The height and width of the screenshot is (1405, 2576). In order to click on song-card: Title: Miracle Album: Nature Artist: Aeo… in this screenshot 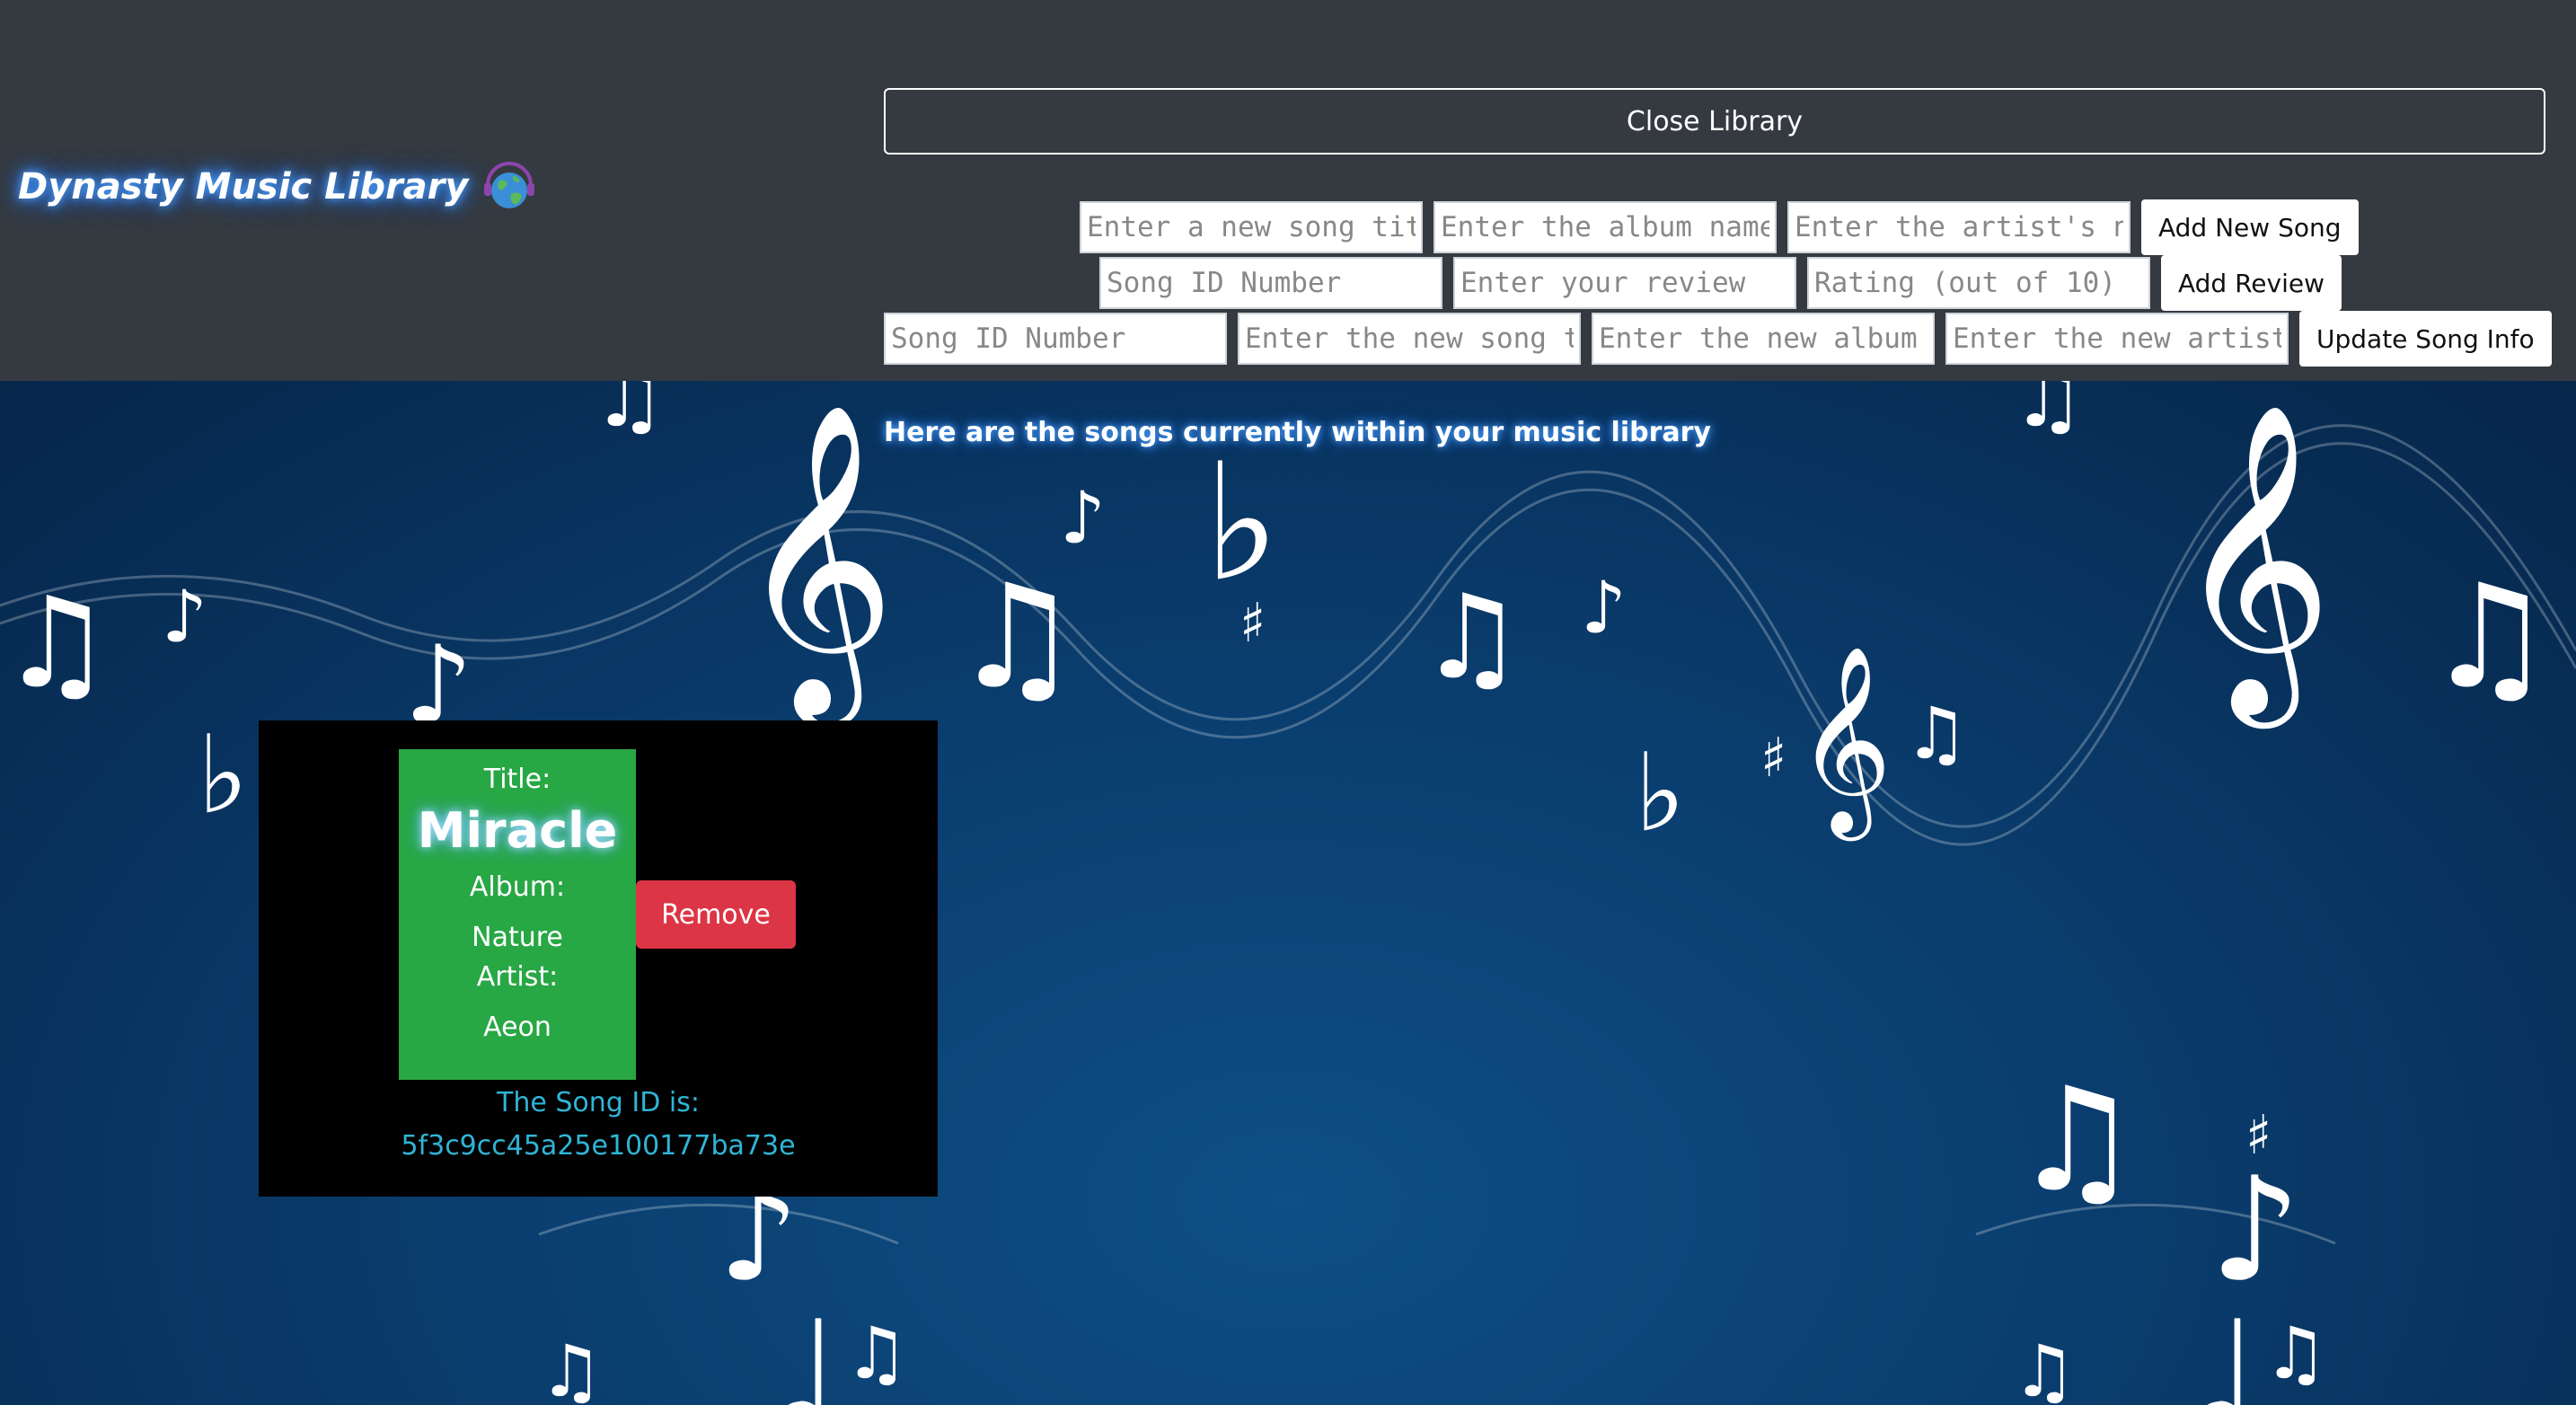, I will do `click(598, 958)`.